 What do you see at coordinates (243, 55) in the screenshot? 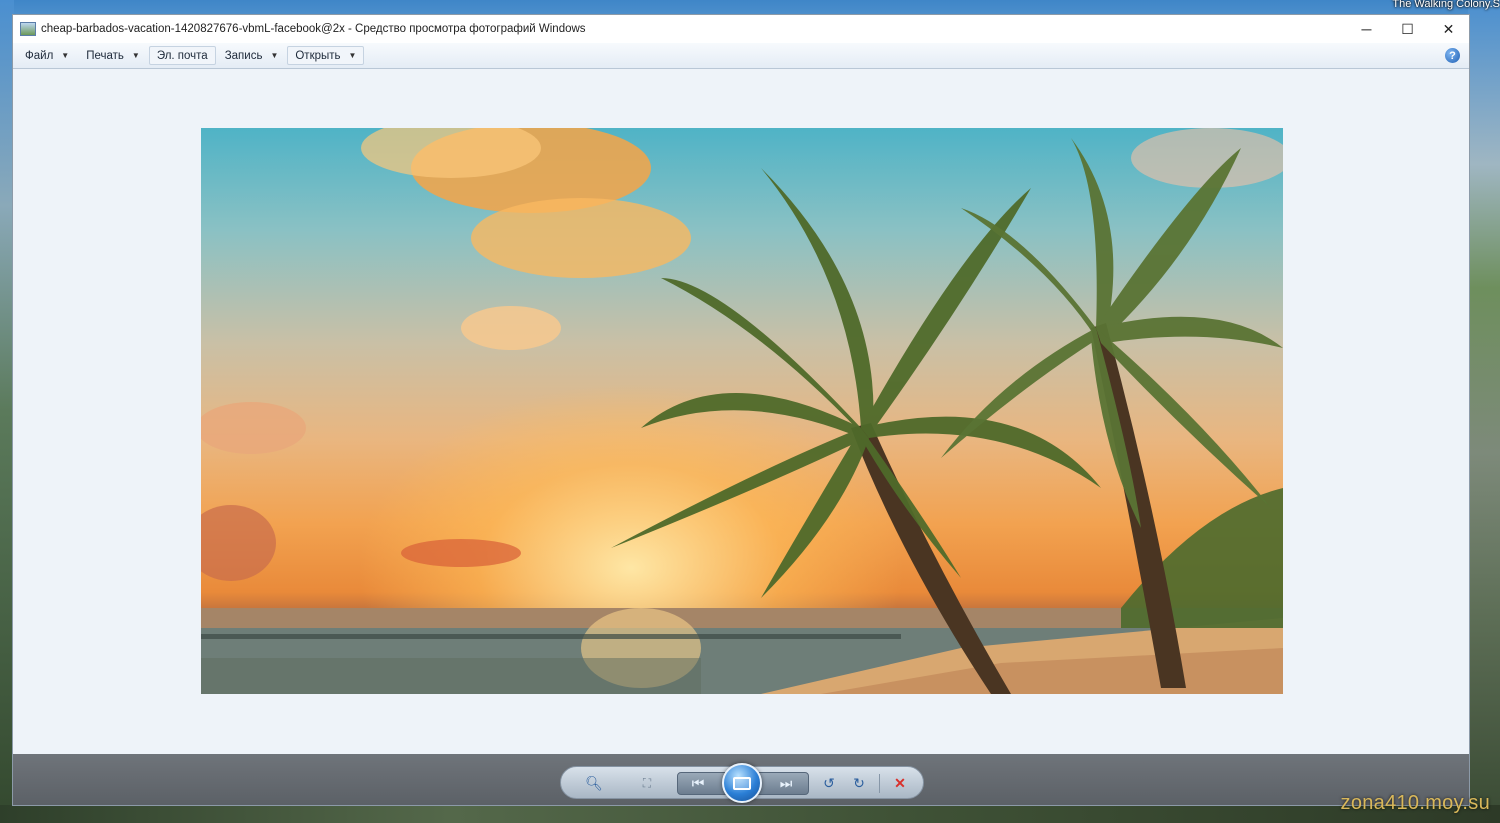
I see `menu-burn-label: Запись` at bounding box center [243, 55].